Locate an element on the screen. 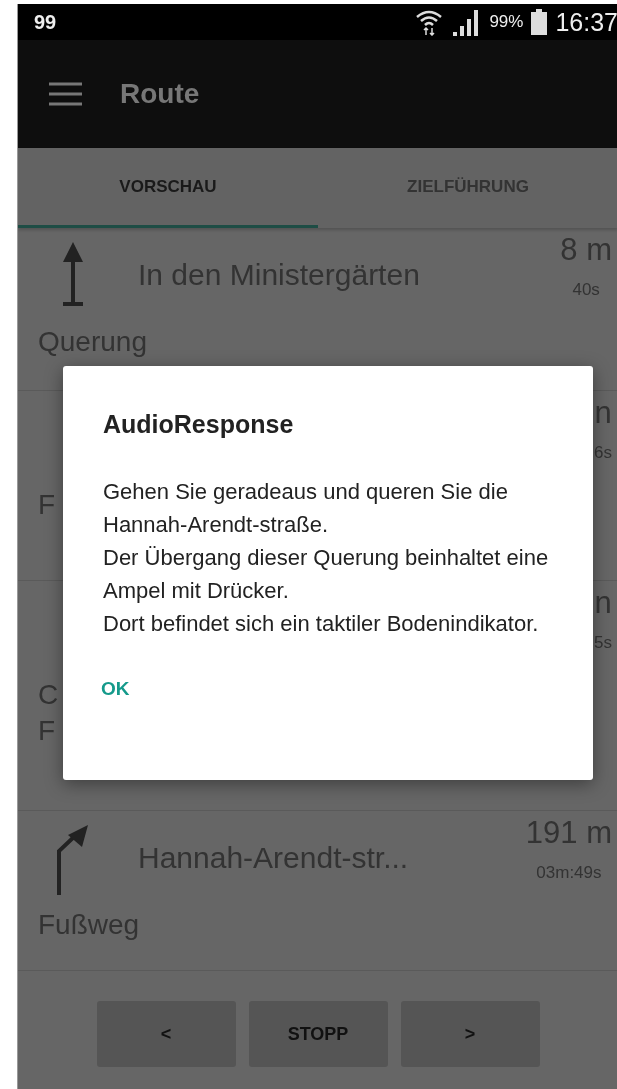 The height and width of the screenshot is (1089, 617). nav-button: STOPP is located at coordinates (318, 1034).